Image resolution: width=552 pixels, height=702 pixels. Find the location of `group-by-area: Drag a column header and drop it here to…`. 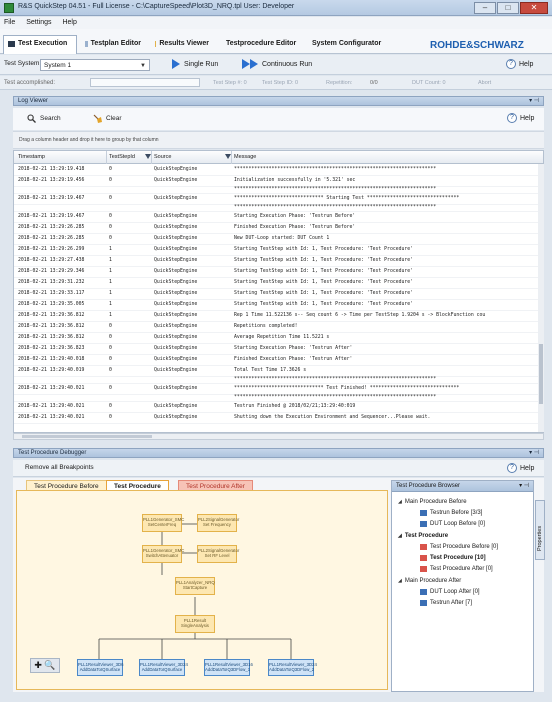

group-by-area: Drag a column header and drop it here to… is located at coordinates (278, 140).